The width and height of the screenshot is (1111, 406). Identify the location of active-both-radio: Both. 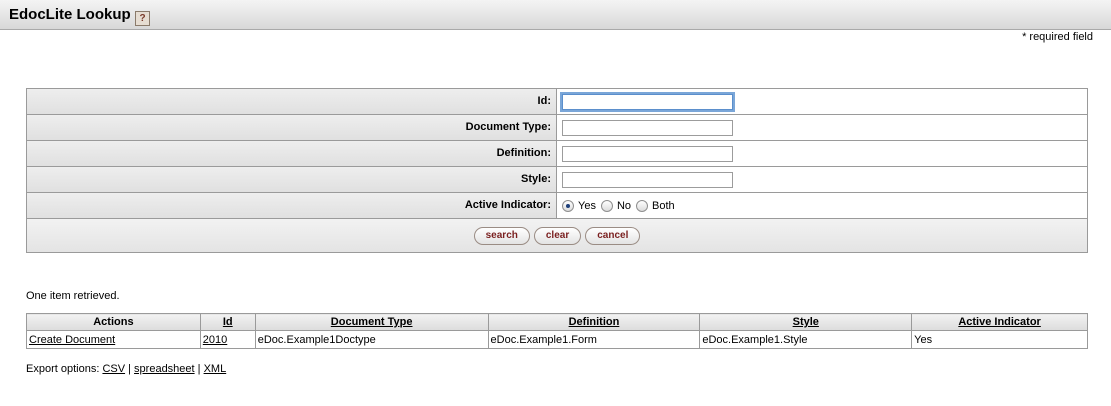
(655, 205).